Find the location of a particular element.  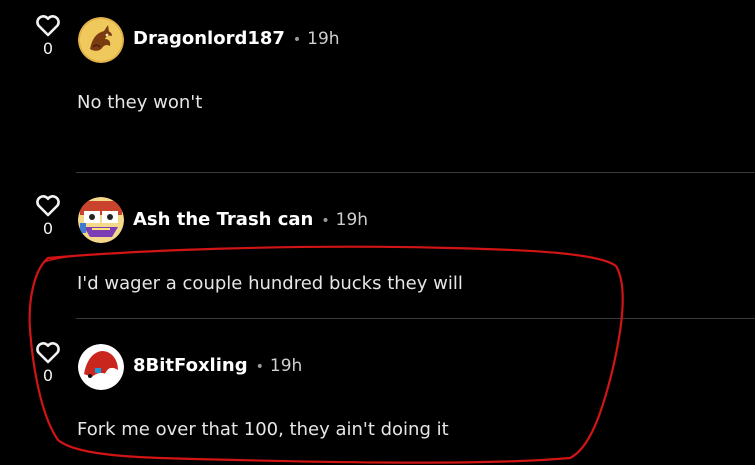

author-line: Dragonlord187 • 19h is located at coordinates (236, 39).